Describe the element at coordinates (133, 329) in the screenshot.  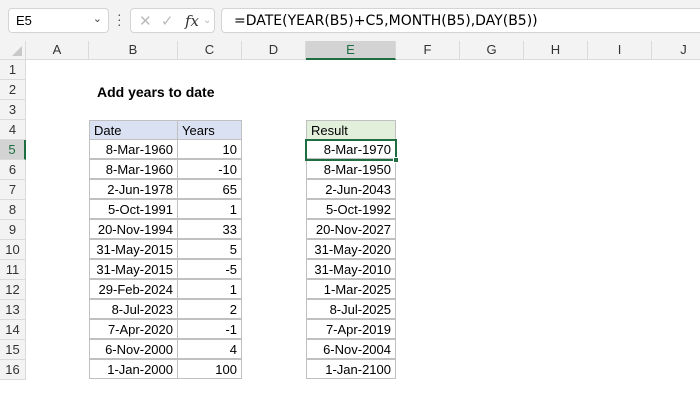
I see `date-cell: 7-Apr-2020` at that location.